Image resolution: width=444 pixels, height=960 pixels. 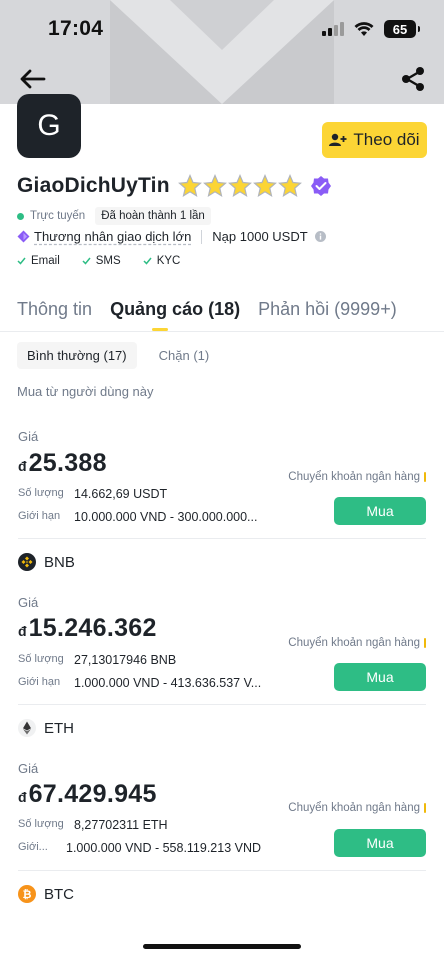 I want to click on price-value: 15.246.362, so click(x=92, y=628).